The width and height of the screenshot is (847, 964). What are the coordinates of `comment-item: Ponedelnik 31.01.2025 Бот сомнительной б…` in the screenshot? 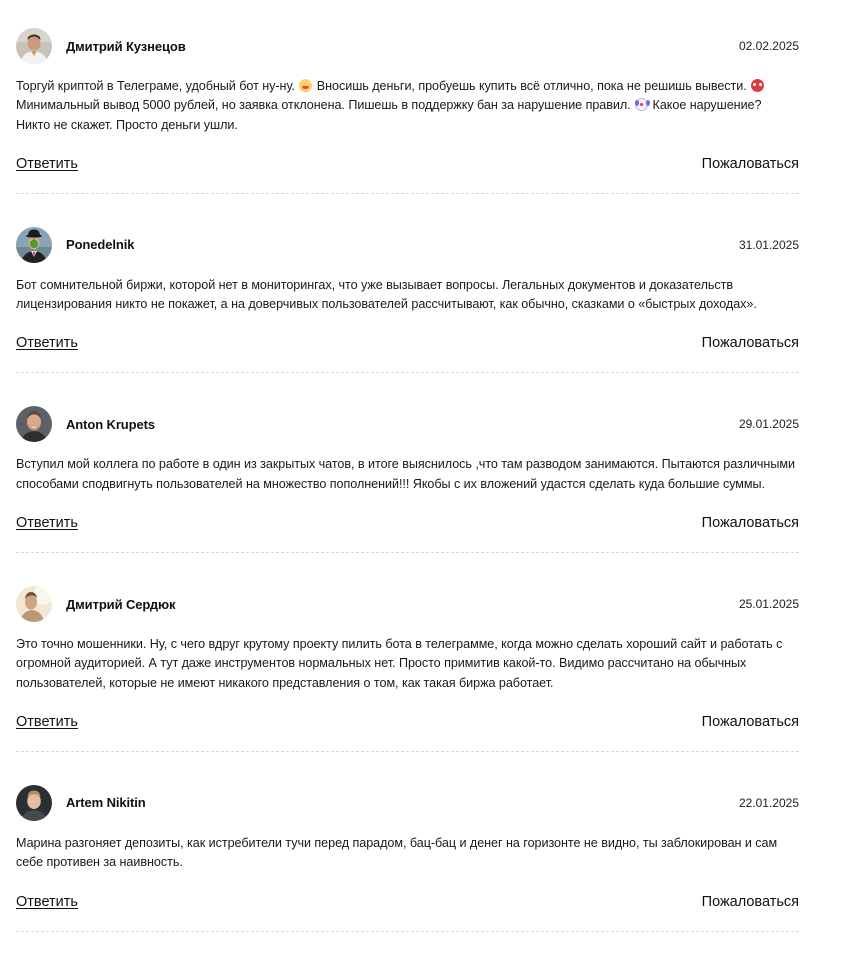 It's located at (407, 300).